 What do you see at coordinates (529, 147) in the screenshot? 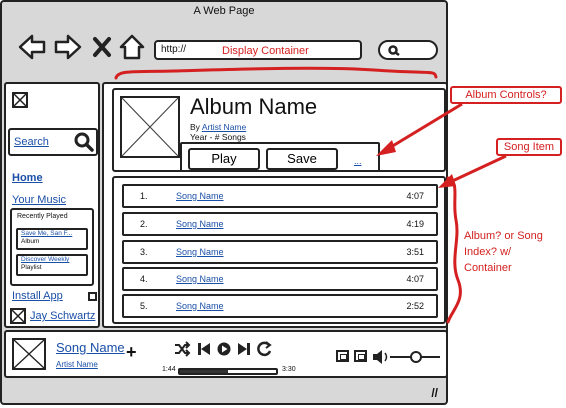
I see `song-item-annotation: Song Item` at bounding box center [529, 147].